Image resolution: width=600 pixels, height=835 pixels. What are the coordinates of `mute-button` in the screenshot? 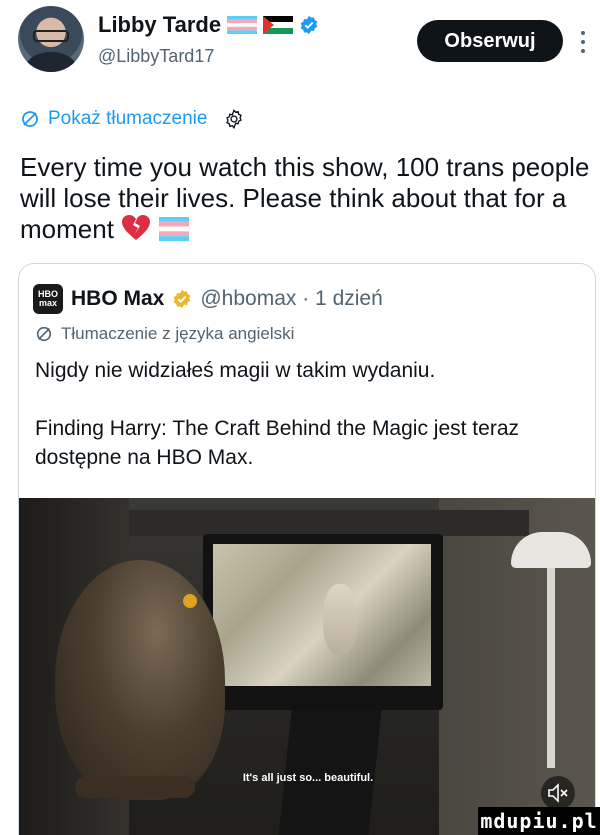 It's located at (558, 793).